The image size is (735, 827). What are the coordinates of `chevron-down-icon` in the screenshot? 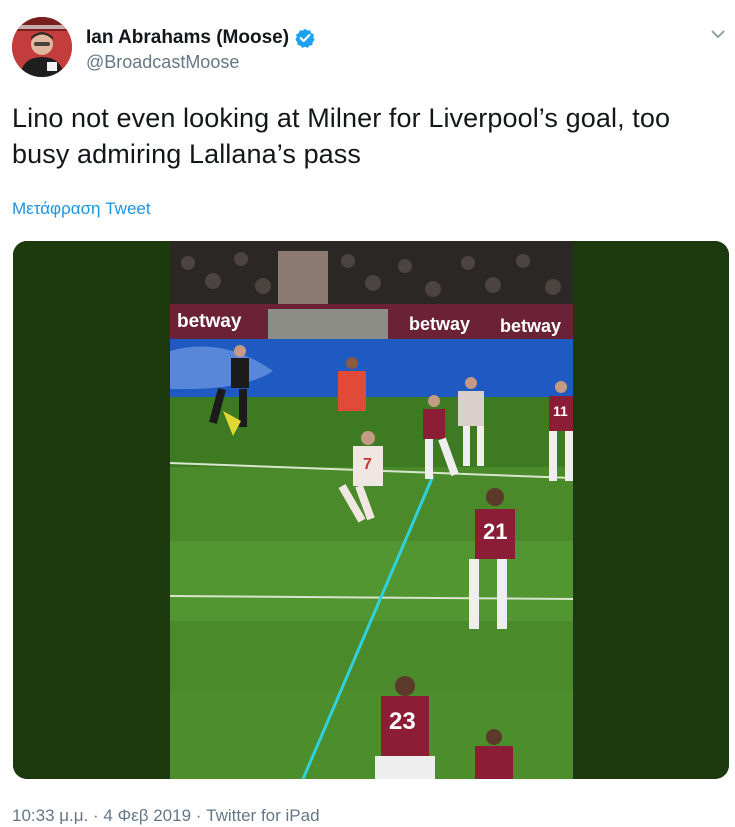 It's located at (718, 34).